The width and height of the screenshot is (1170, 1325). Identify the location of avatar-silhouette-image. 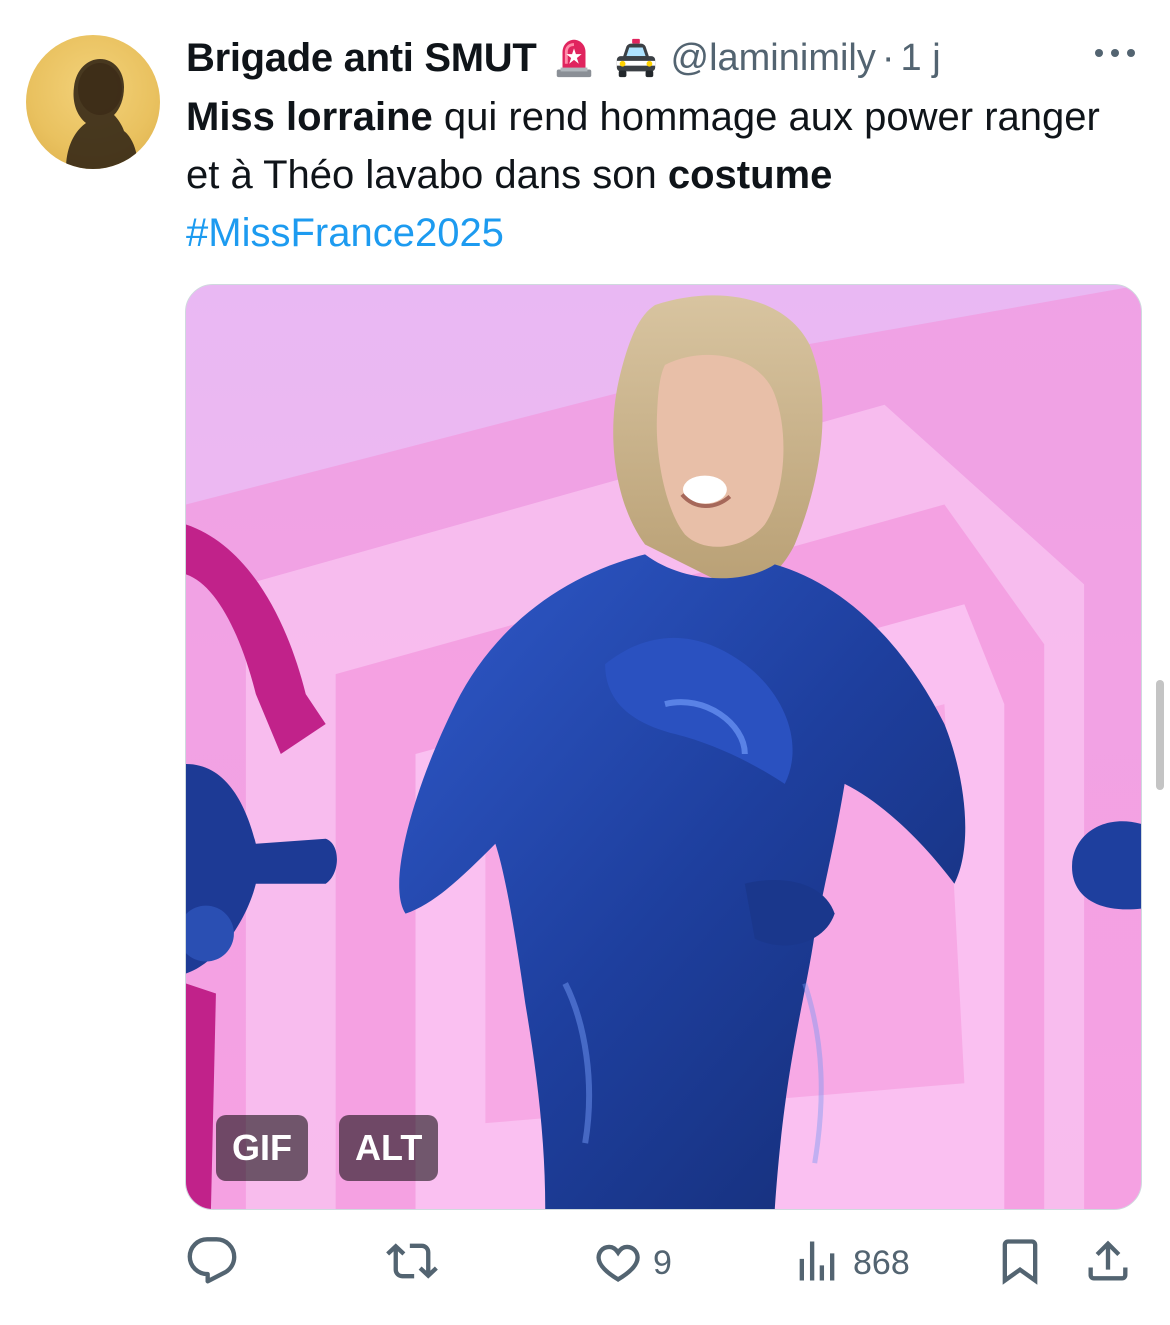
(102, 114).